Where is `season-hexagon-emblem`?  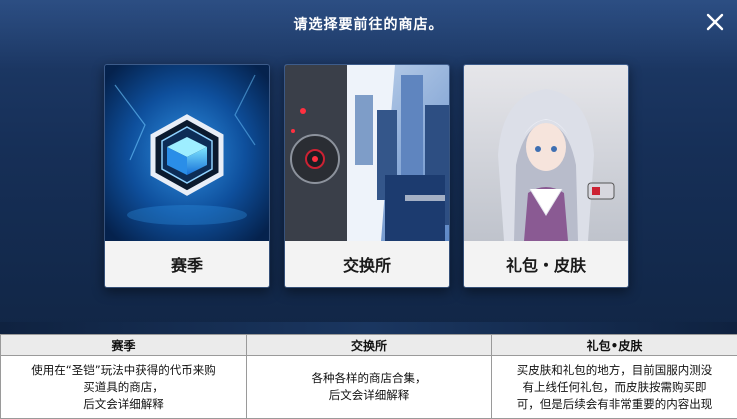
season-hexagon-emblem is located at coordinates (187, 153).